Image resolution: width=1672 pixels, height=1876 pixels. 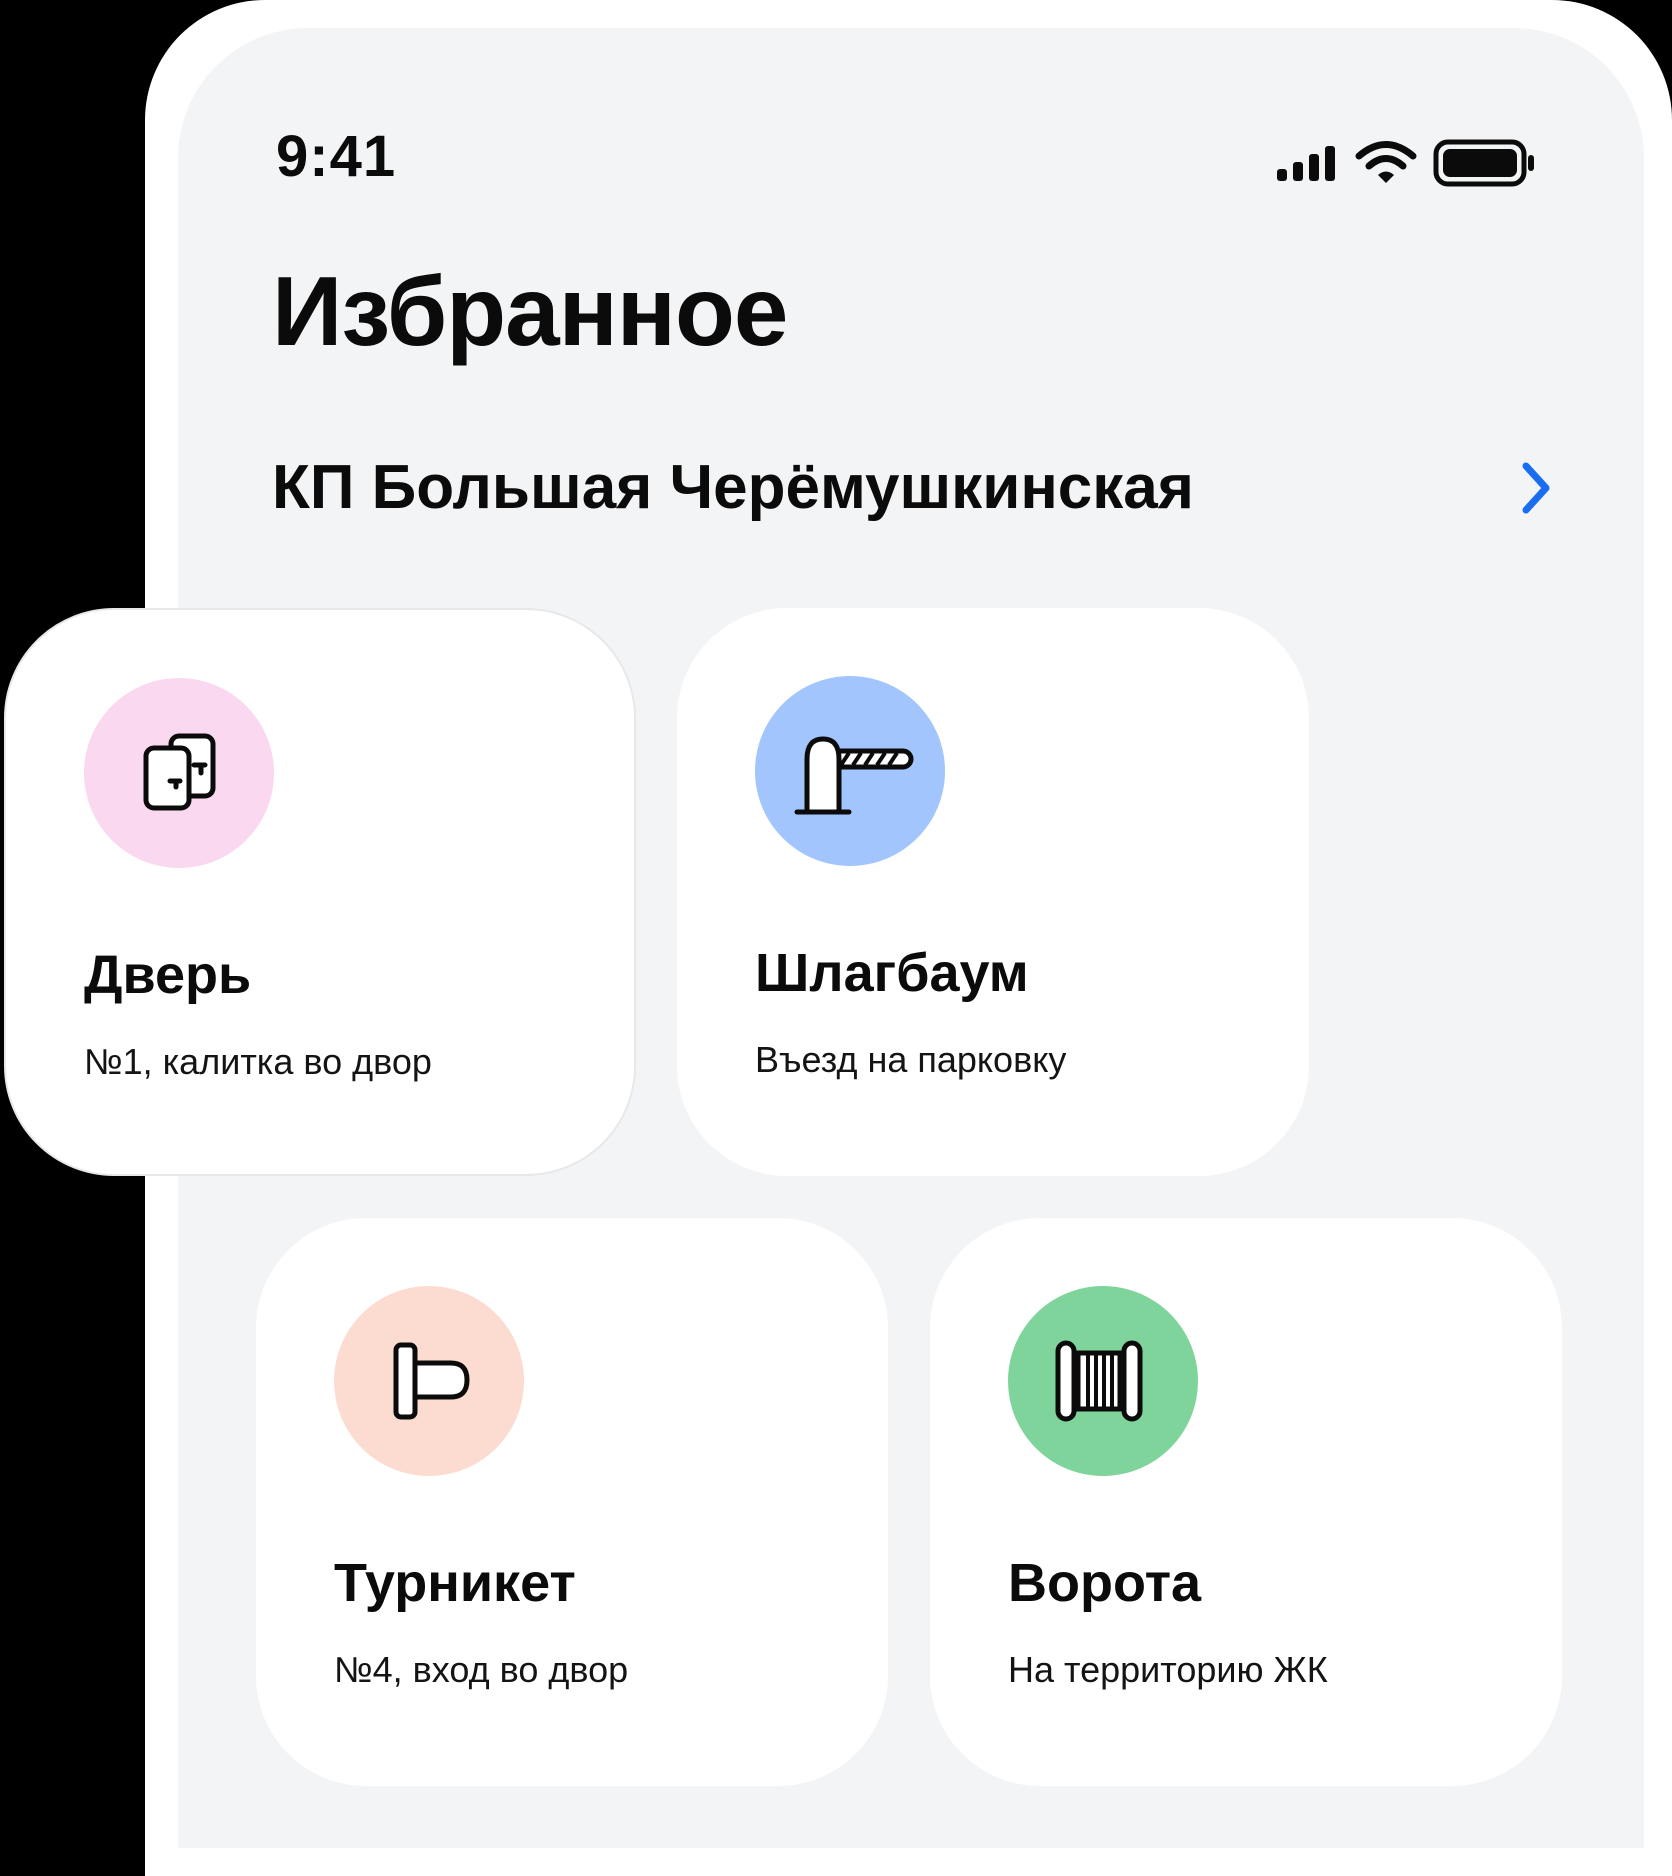 What do you see at coordinates (320, 892) in the screenshot?
I see `device-card-door: Дверь №1, калитка во двор` at bounding box center [320, 892].